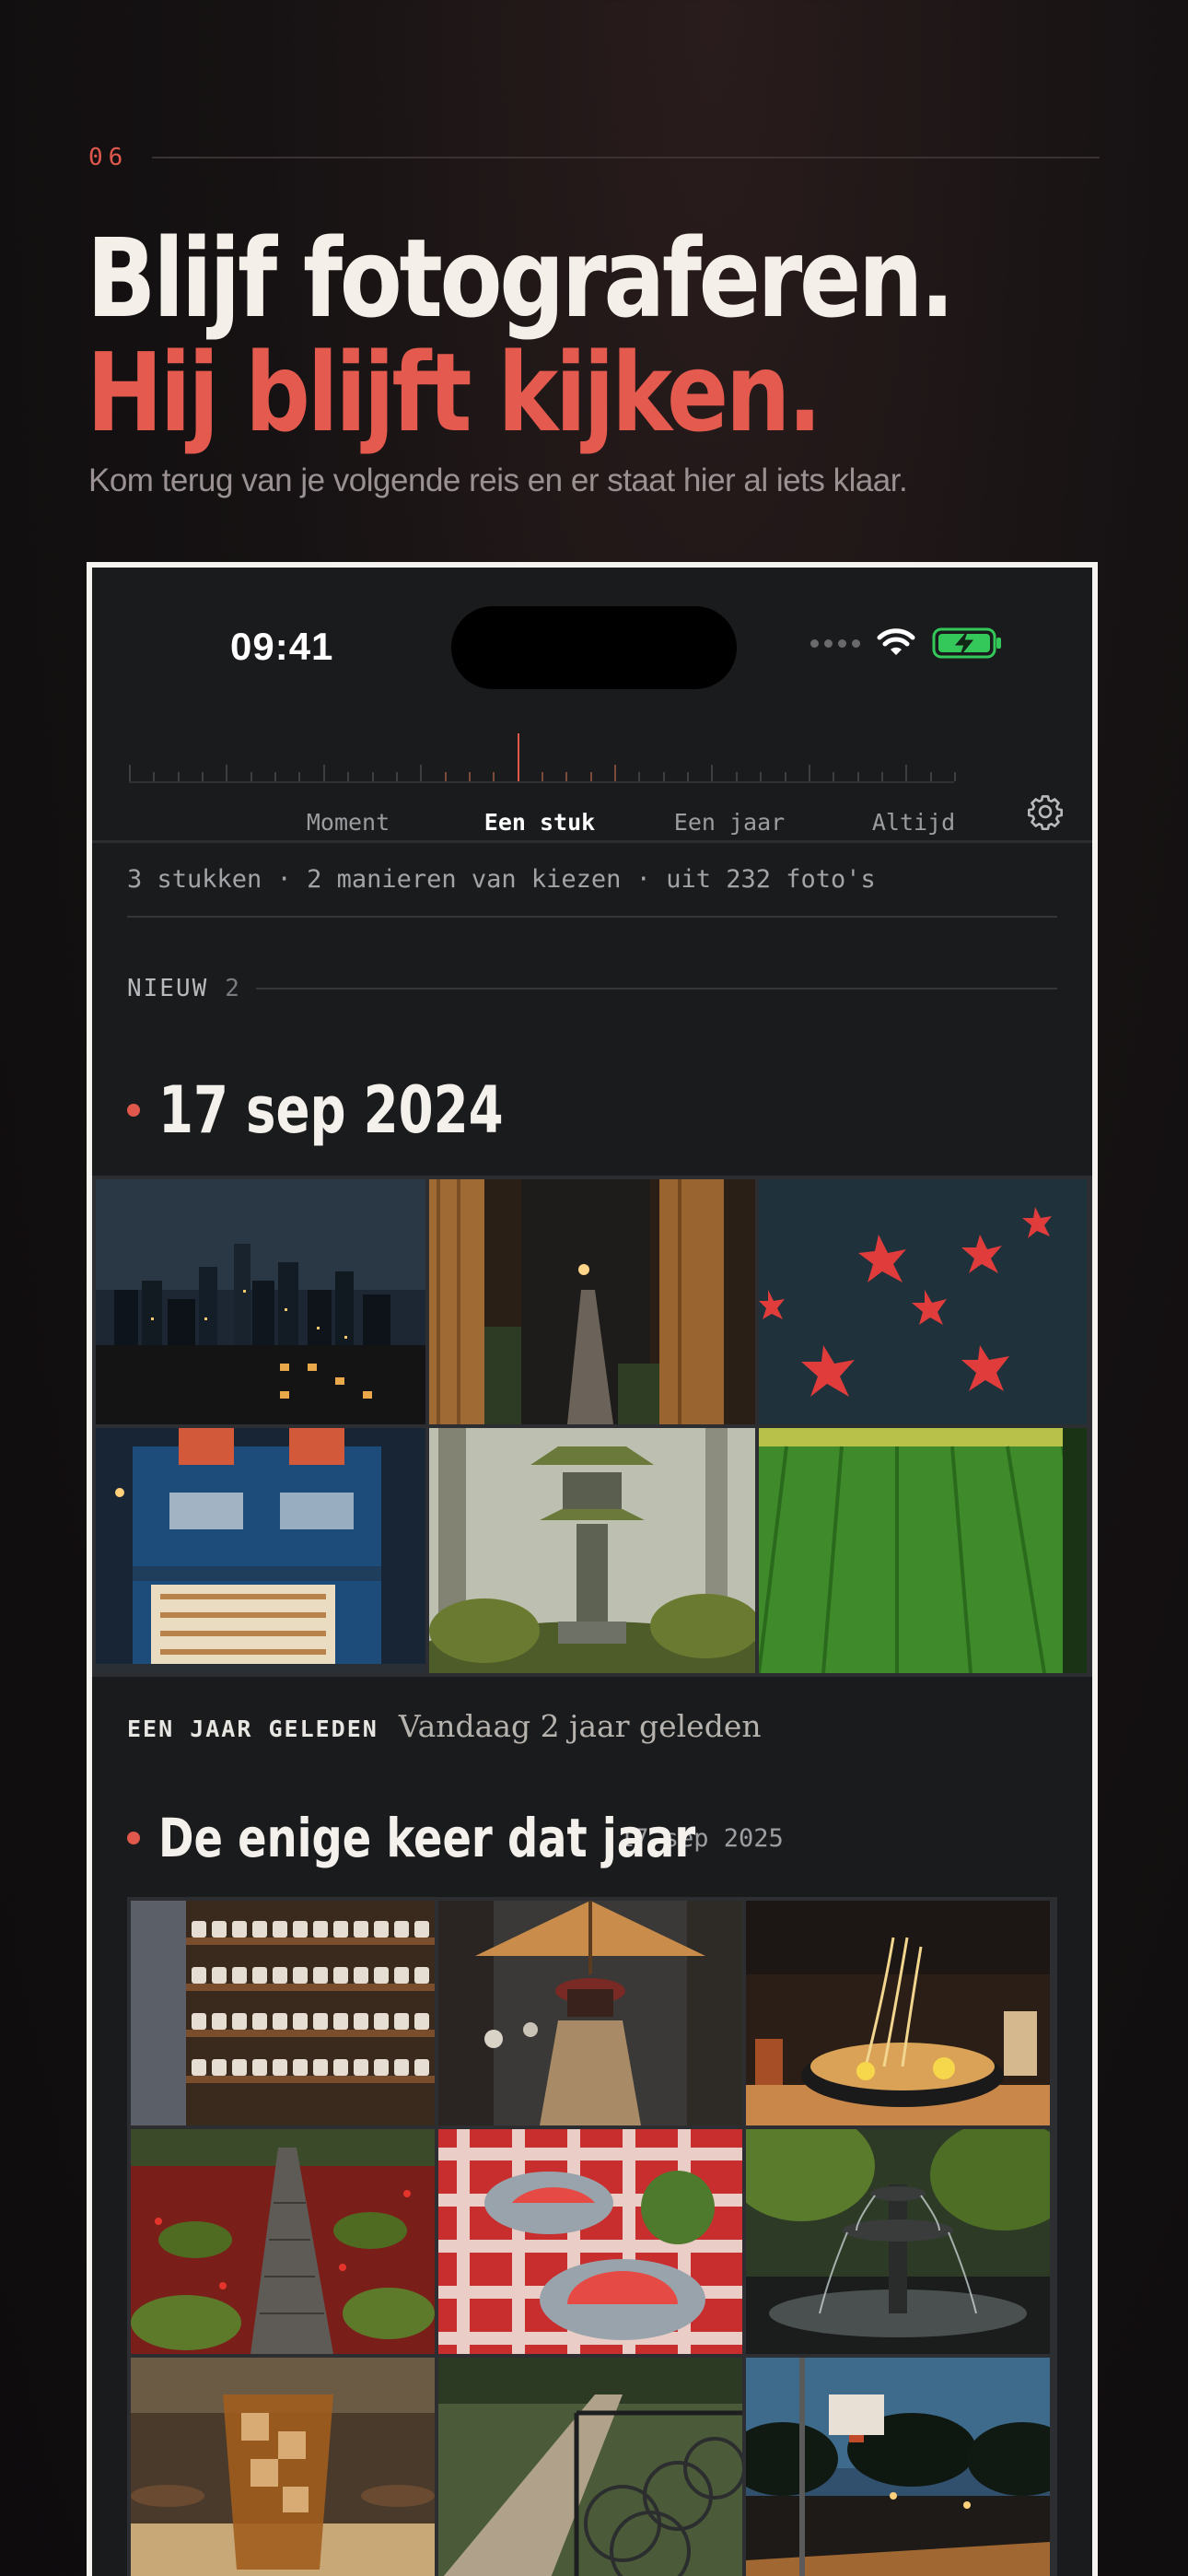 Image resolution: width=1188 pixels, height=2576 pixels. I want to click on photo-watermelon-picnic, so click(590, 2241).